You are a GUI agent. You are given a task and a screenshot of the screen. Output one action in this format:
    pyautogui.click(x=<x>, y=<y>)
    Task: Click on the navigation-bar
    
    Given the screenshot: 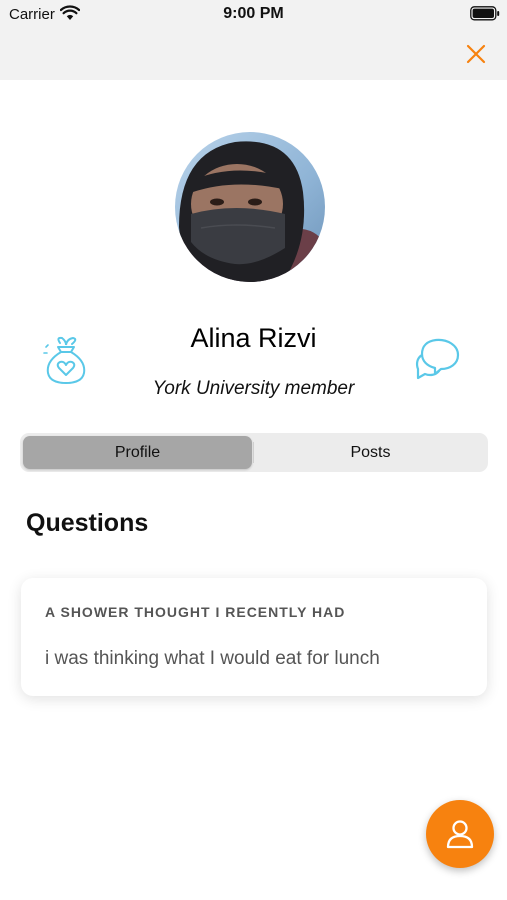 What is the action you would take?
    pyautogui.click(x=253, y=54)
    